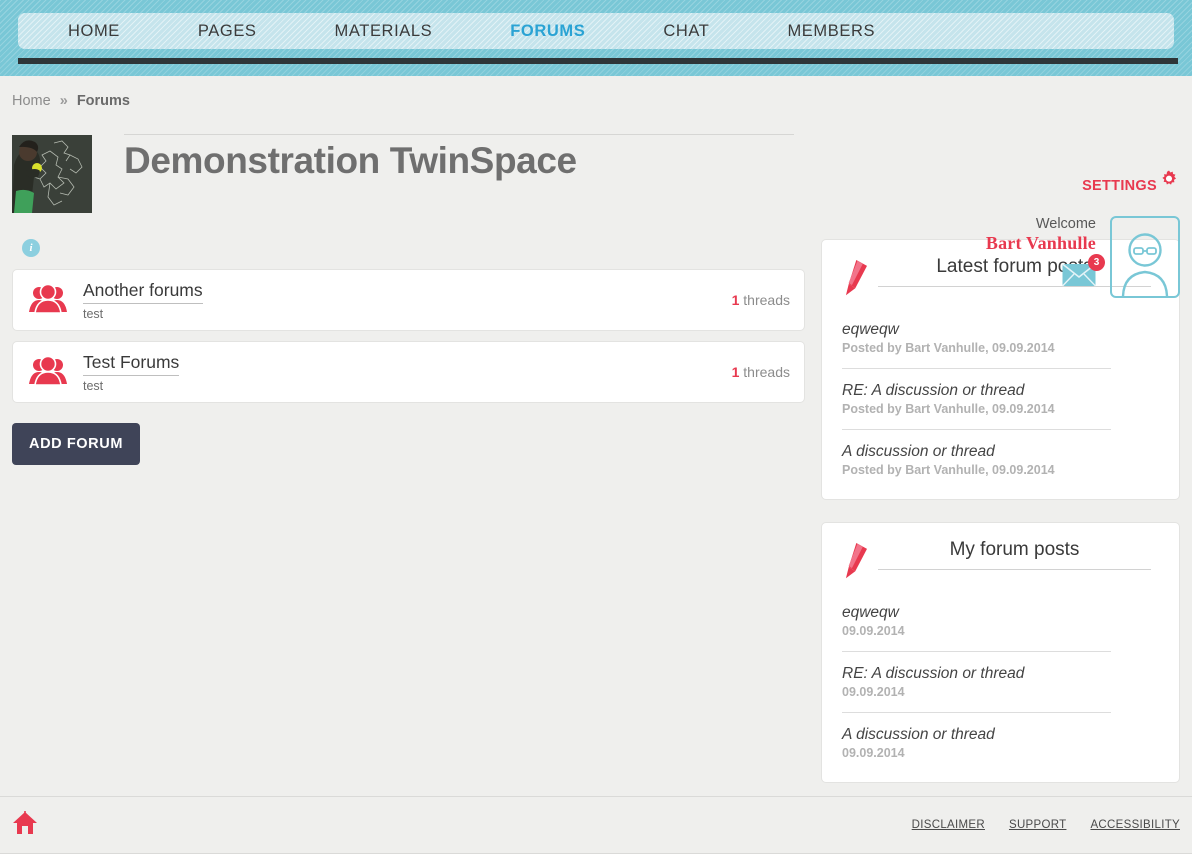  I want to click on forum-row: Test Forums test 1 threads, so click(408, 372).